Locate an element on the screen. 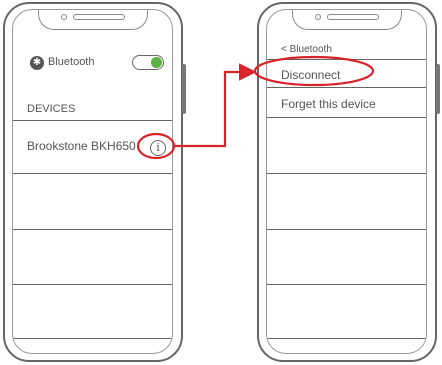 Image resolution: width=442 pixels, height=365 pixels. left-phone-side-button is located at coordinates (184, 89).